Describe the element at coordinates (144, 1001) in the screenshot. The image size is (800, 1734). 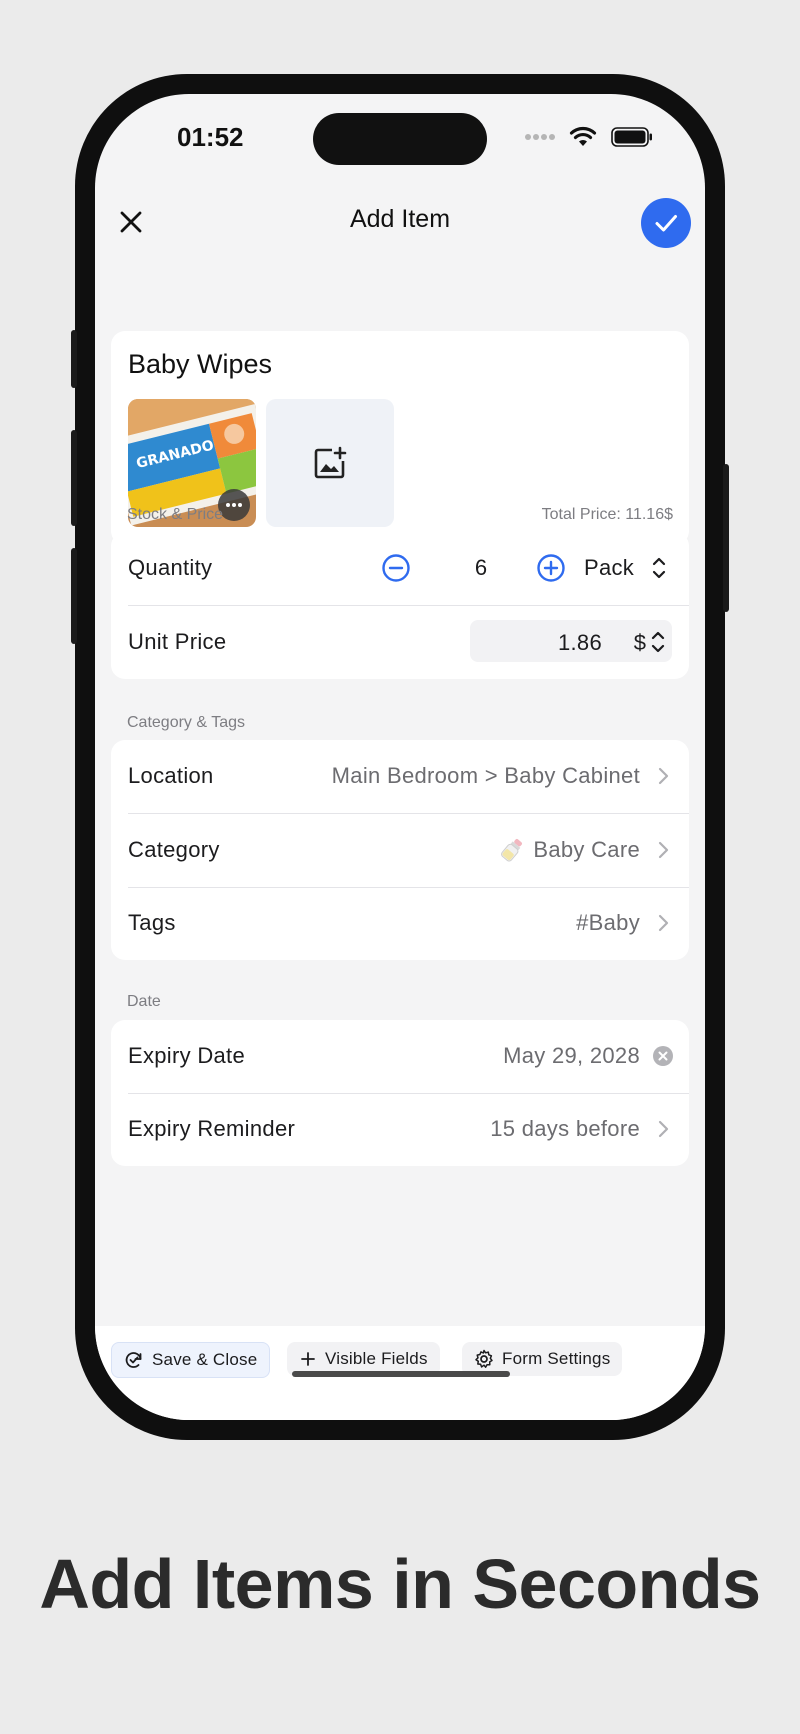
I see `section-label-date: Date` at that location.